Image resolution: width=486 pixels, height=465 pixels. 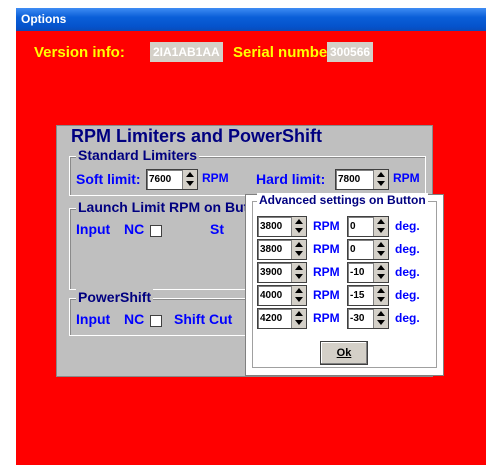 I want to click on powershift-nc-checkbox, so click(x=156, y=321).